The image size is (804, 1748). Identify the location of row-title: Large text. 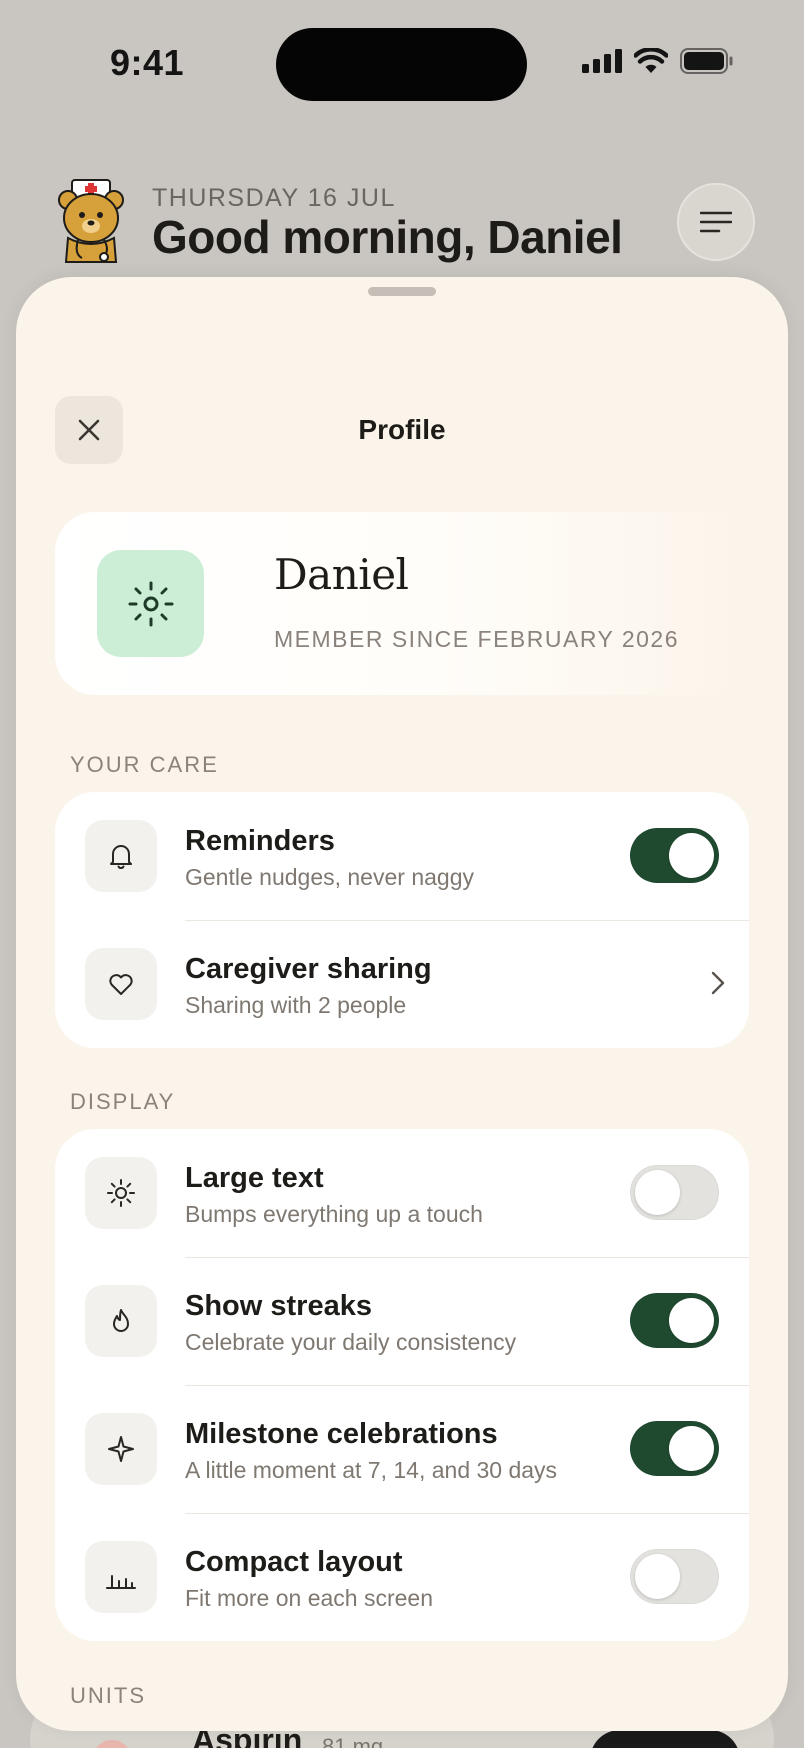
(254, 1178).